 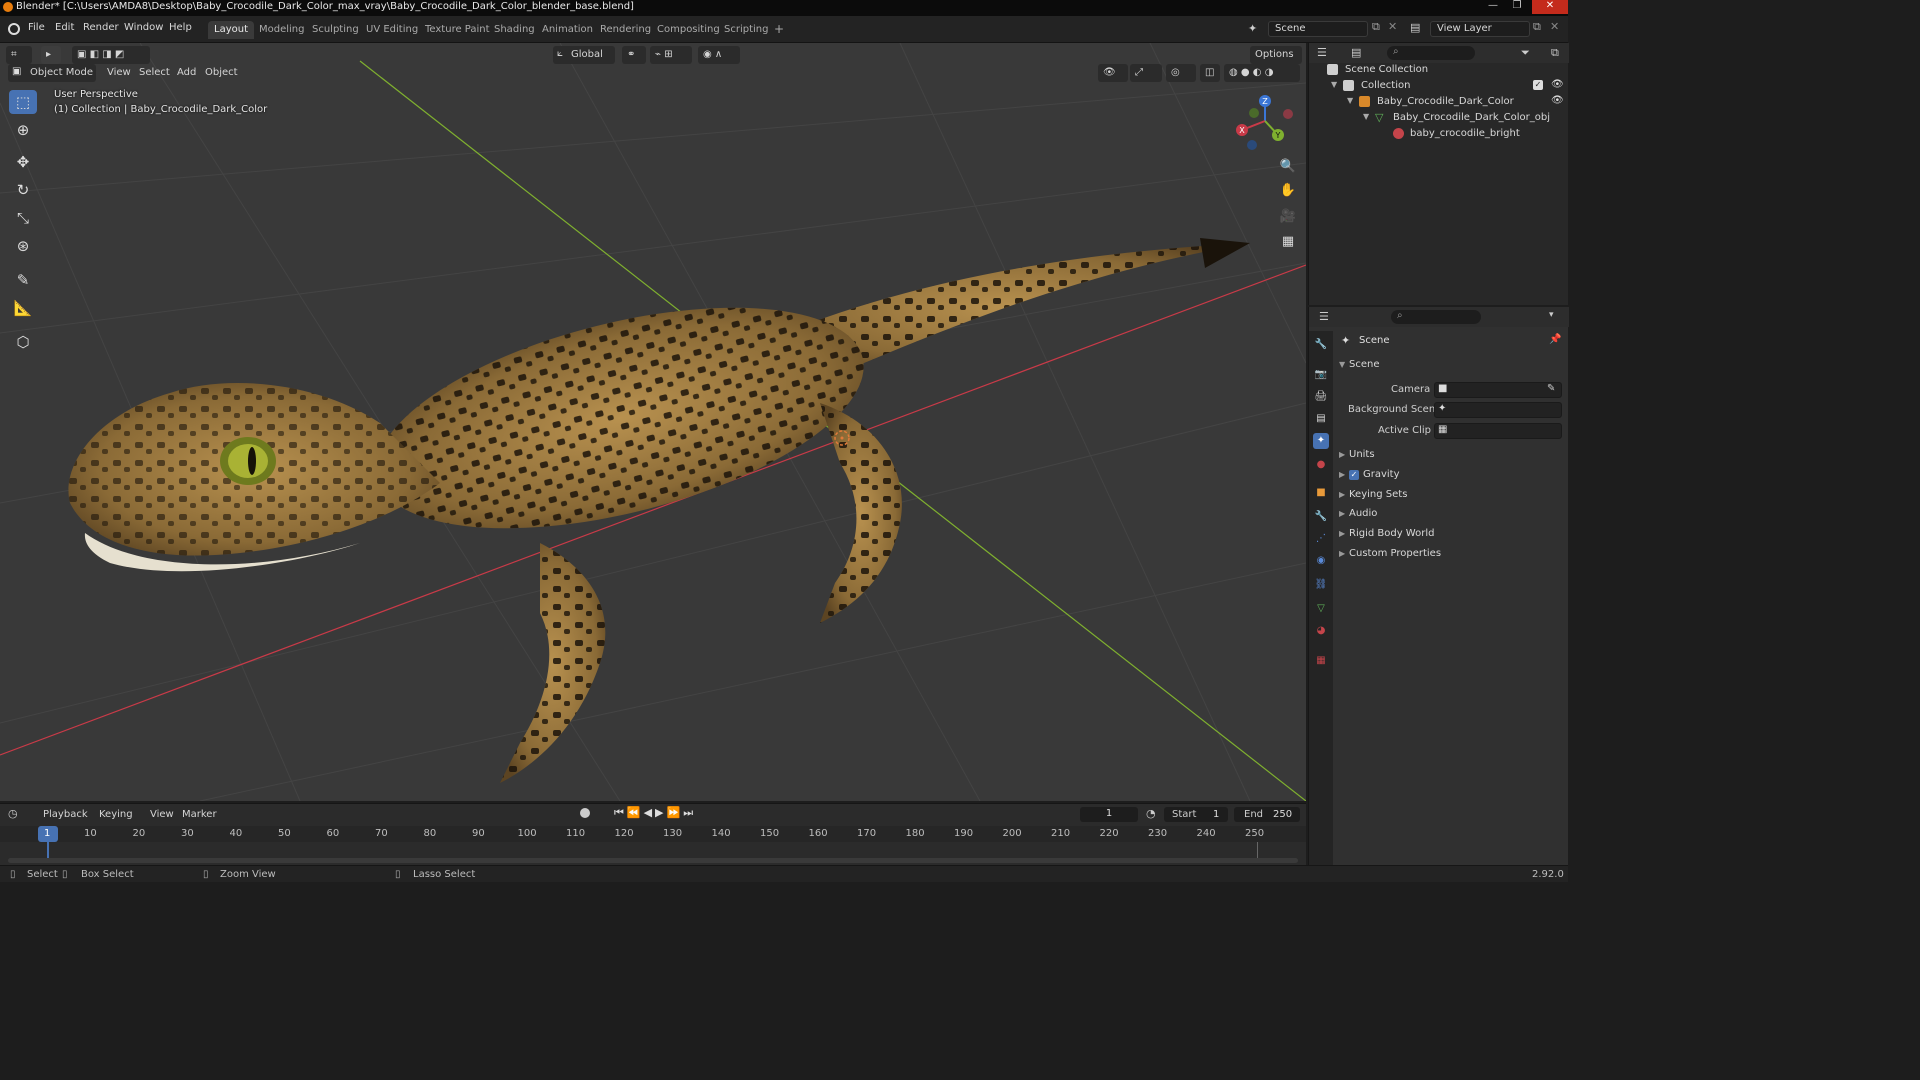 What do you see at coordinates (392, 30) in the screenshot?
I see `tab-uv-editing: UV Editing` at bounding box center [392, 30].